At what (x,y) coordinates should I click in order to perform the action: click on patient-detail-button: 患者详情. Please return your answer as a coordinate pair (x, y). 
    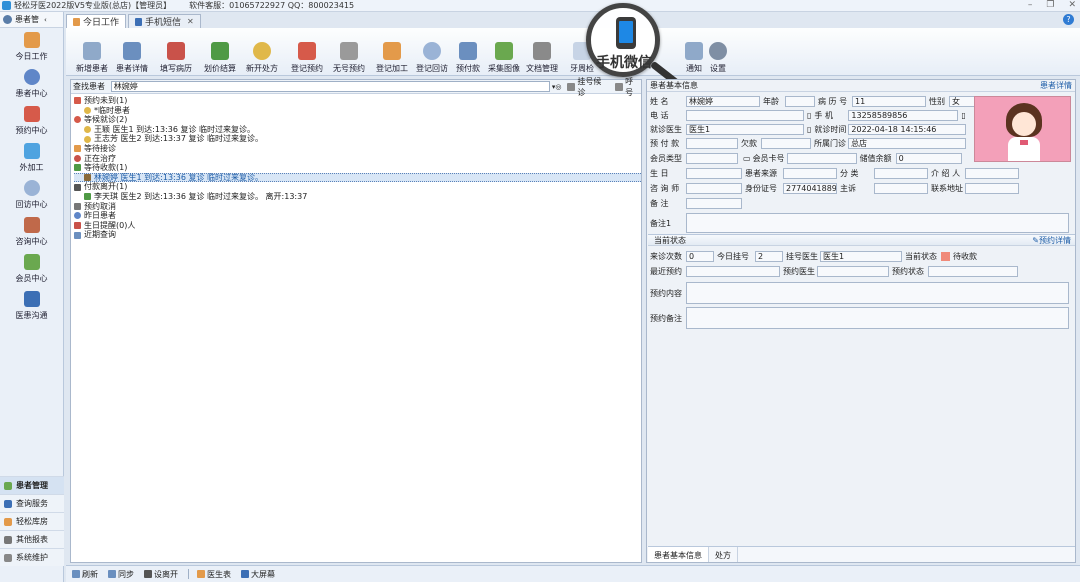
    Looking at the image, I should click on (132, 58).